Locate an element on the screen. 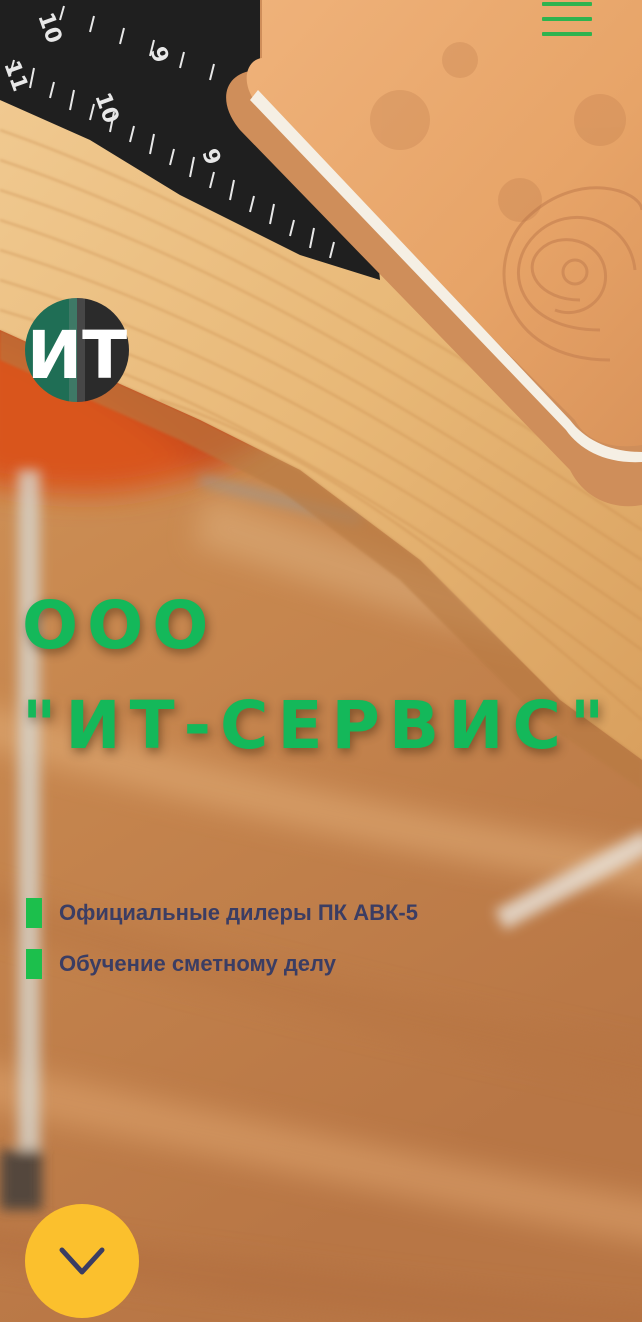 The width and height of the screenshot is (642, 1322). company-title: ООО "ИТ-СЕРВИС" is located at coordinates (327, 676).